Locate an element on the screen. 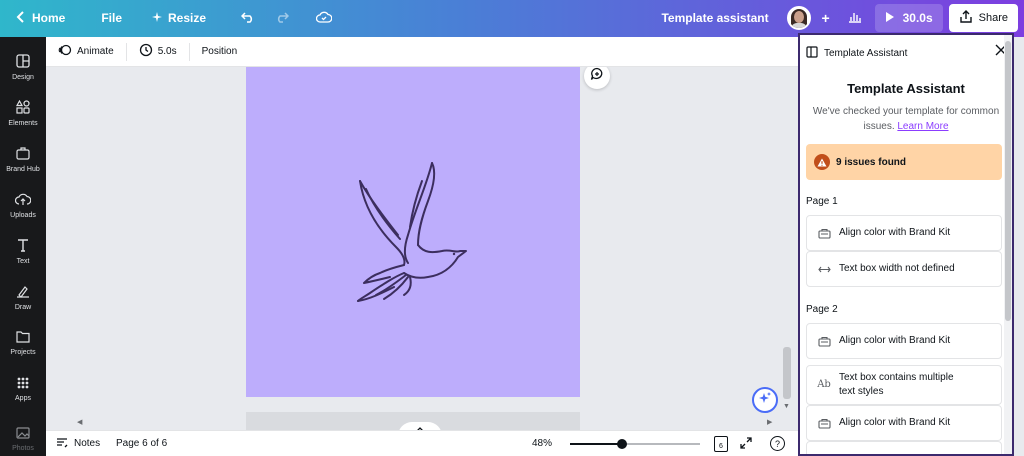  share-button: Share is located at coordinates (983, 18).